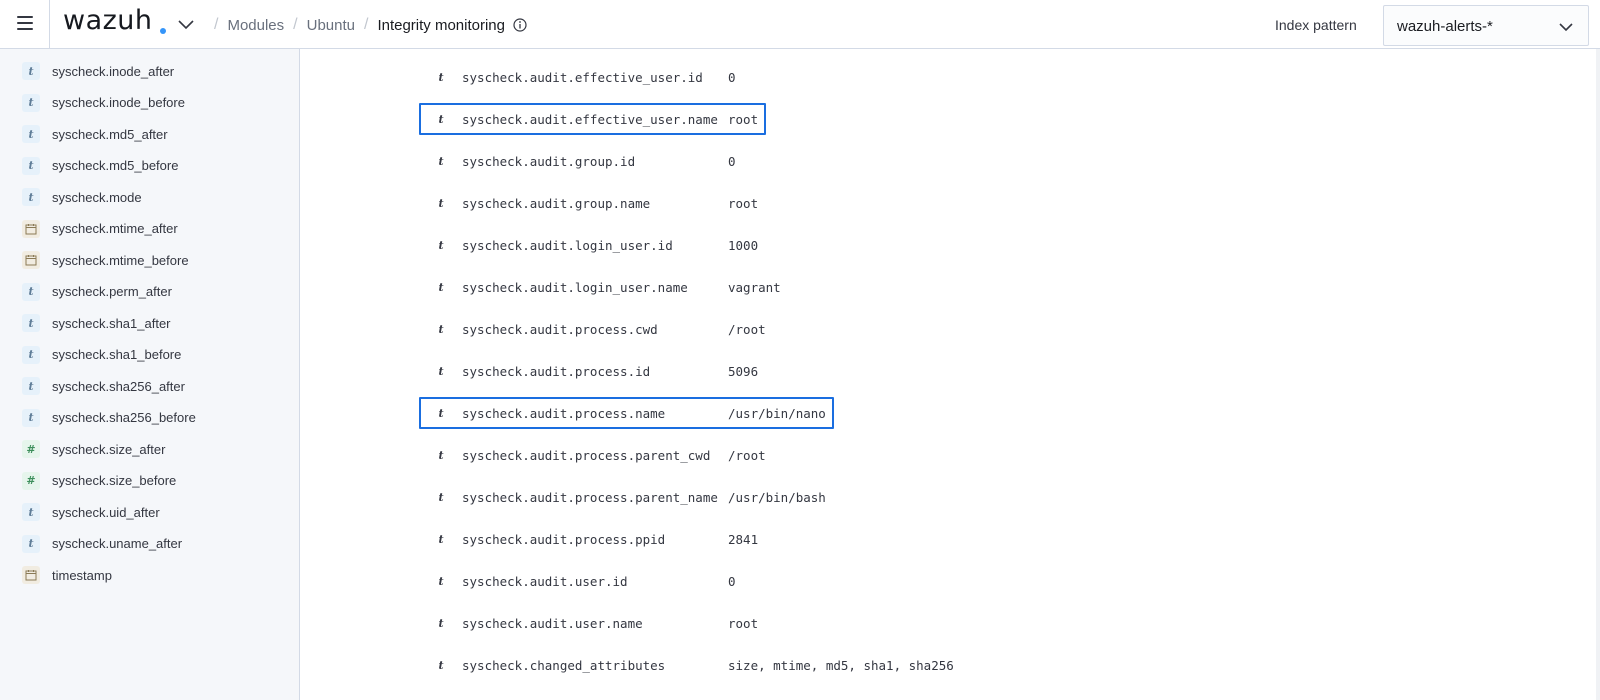 The height and width of the screenshot is (700, 1600). I want to click on sidebar-field-name: syscheck.uid_after, so click(106, 512).